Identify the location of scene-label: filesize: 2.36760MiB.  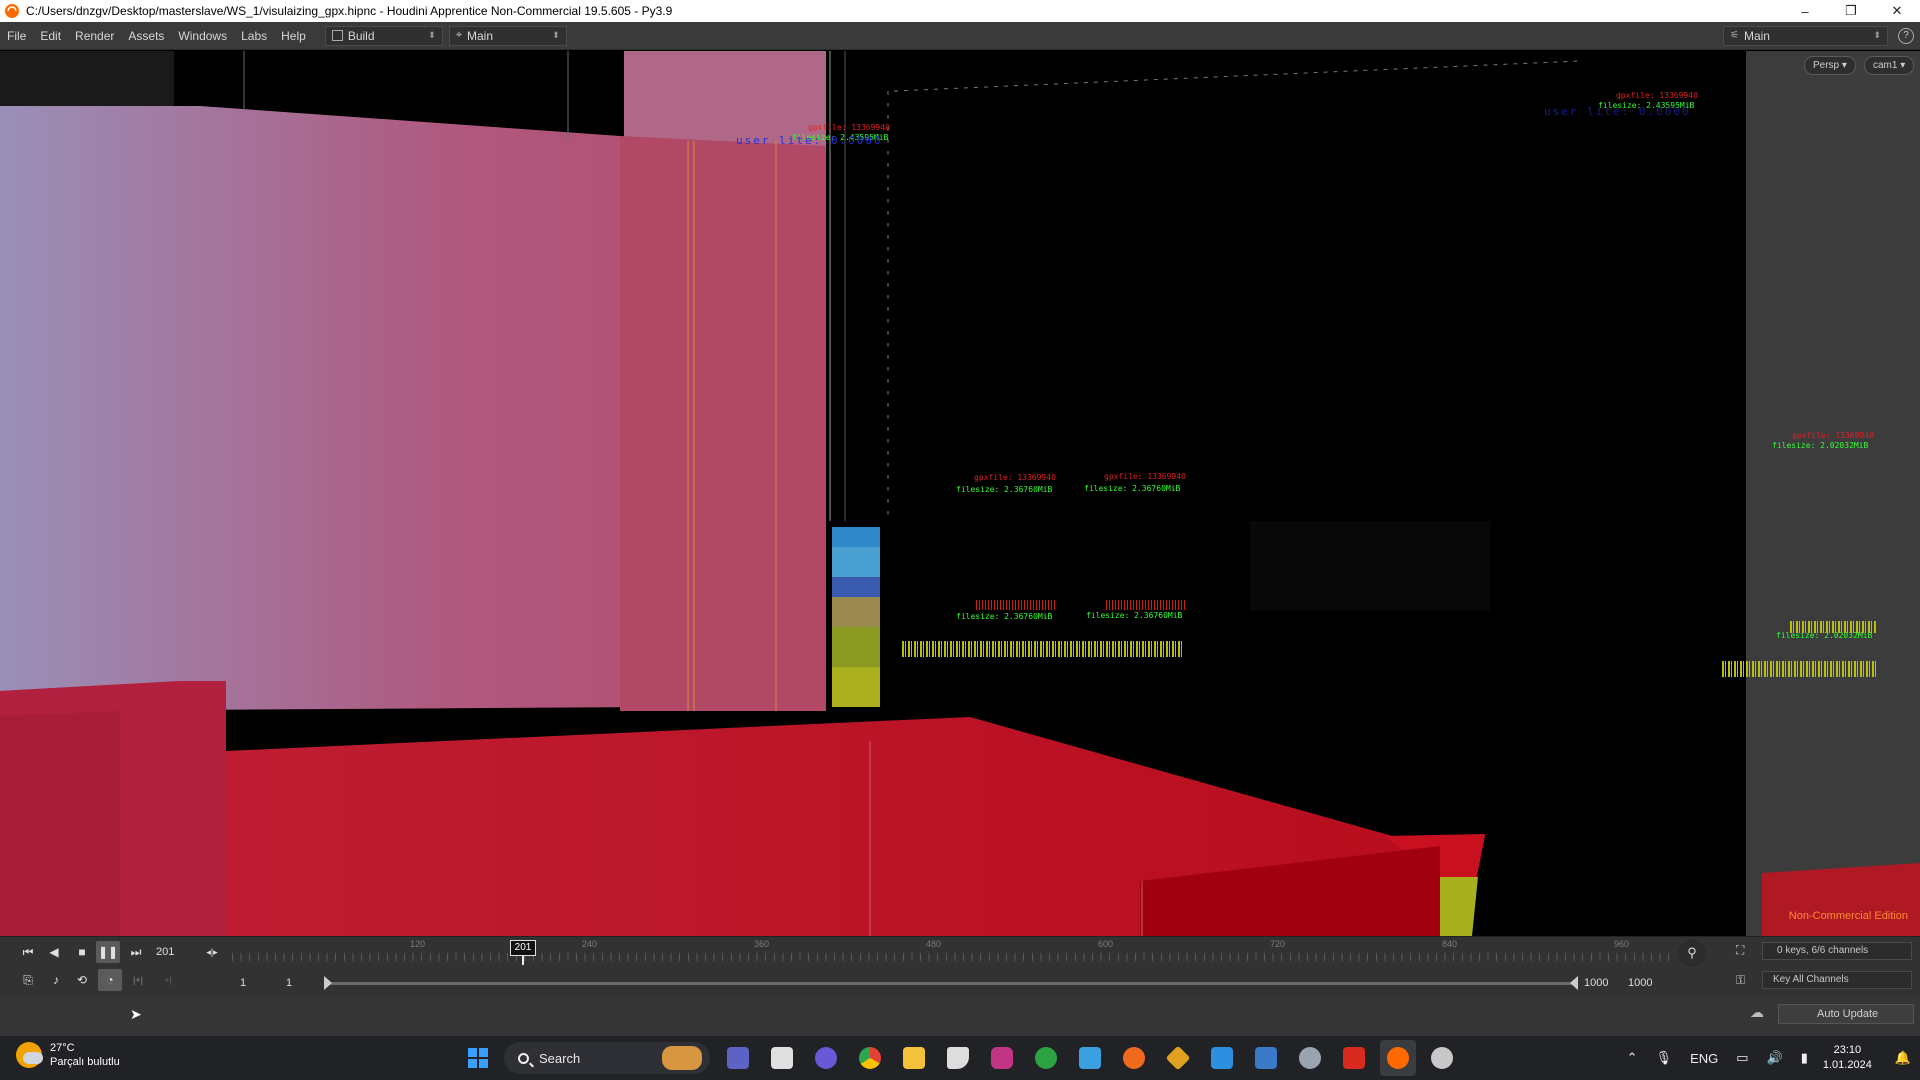
(1004, 489).